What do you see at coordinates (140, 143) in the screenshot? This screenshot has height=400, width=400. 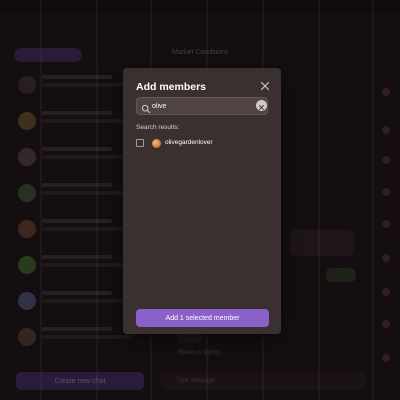 I see `member-checkbox` at bounding box center [140, 143].